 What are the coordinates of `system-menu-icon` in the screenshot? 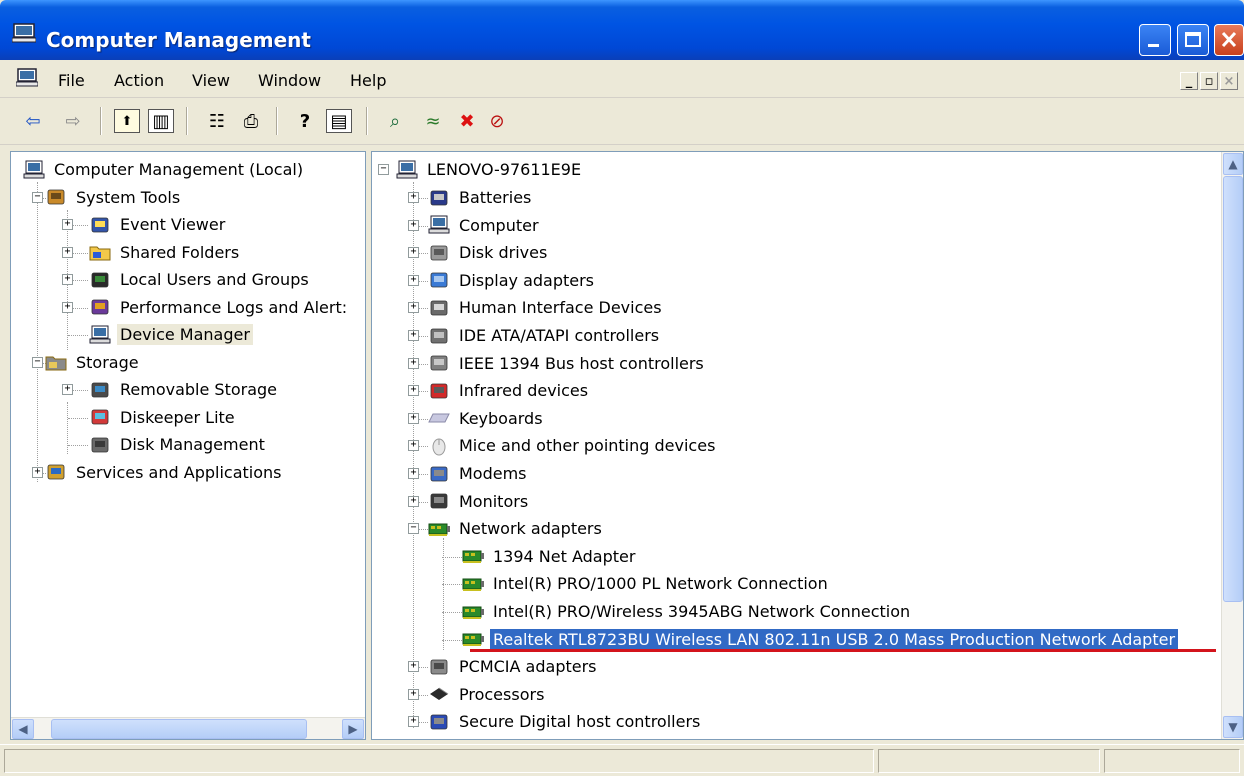 It's located at (27, 78).